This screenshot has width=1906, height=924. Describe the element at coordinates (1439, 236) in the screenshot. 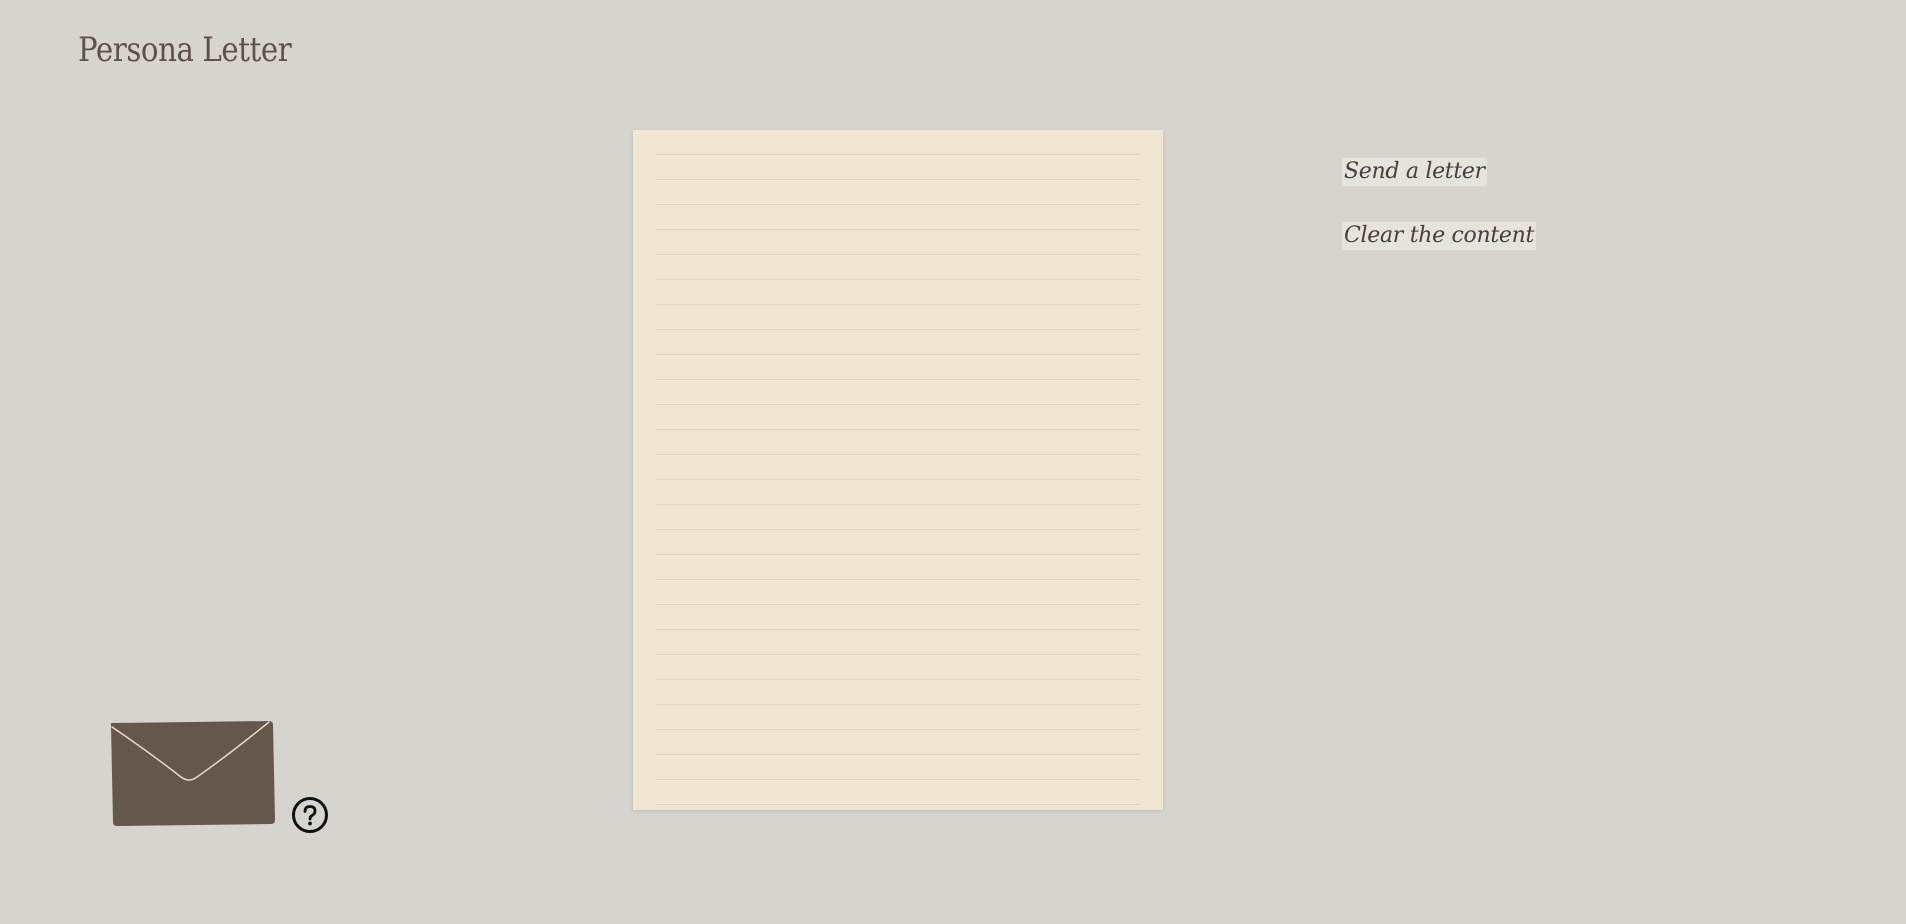

I see `clear-content-button: Clear the content` at that location.